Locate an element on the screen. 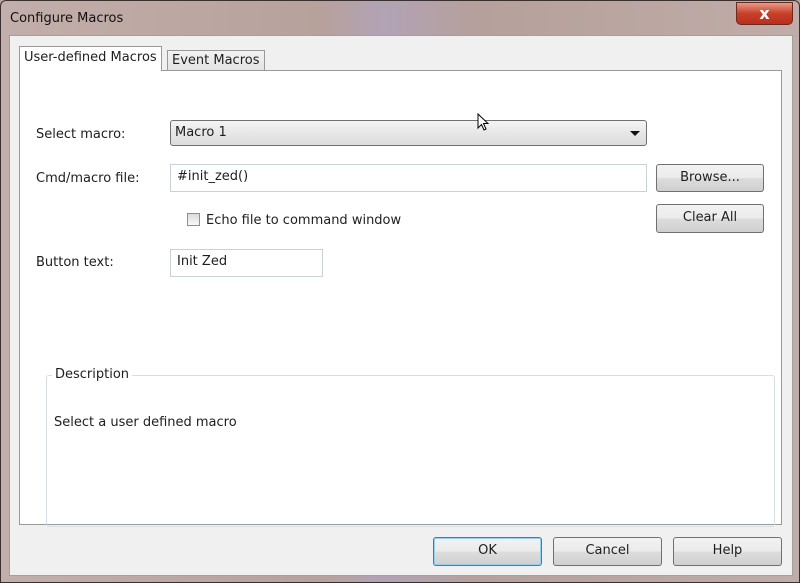  select-macro-dropdown: Macro 1 is located at coordinates (408, 133).